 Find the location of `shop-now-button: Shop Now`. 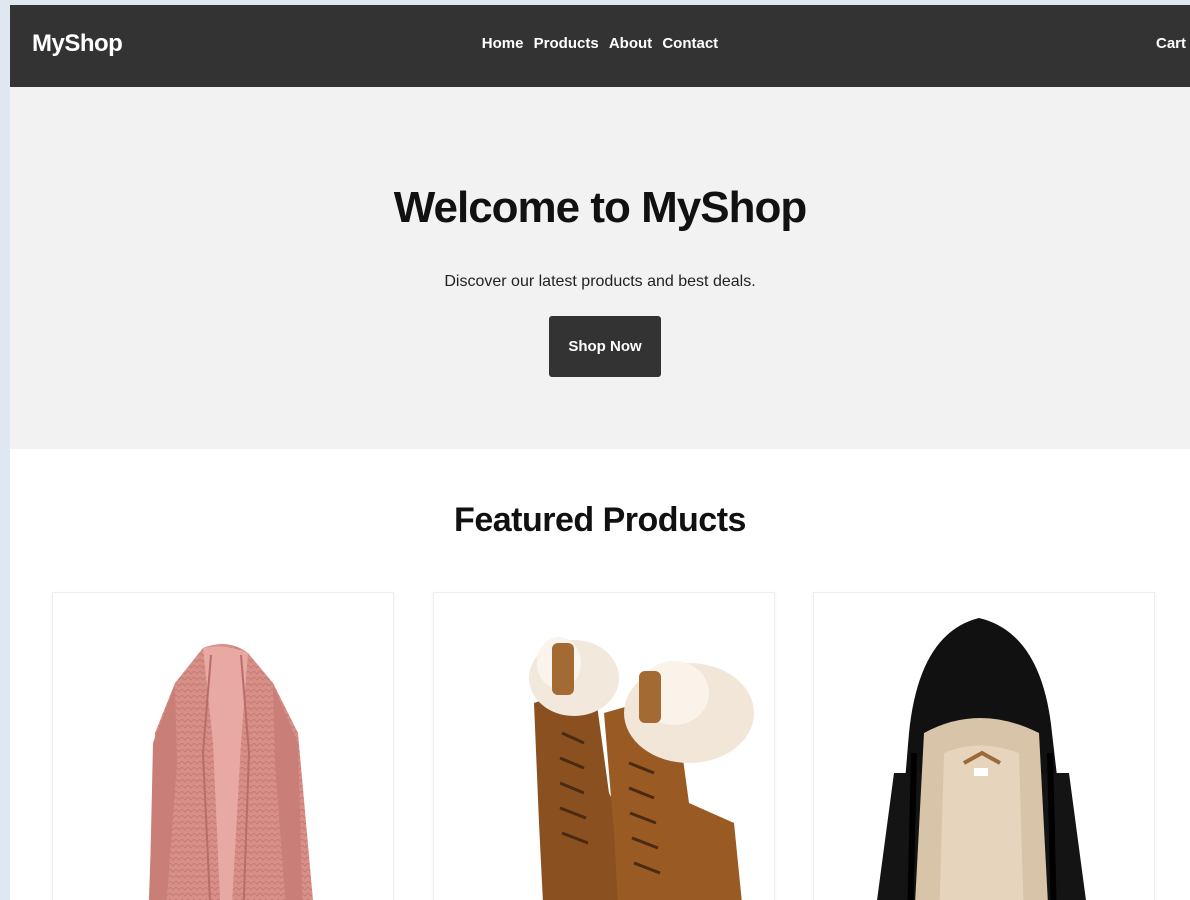

shop-now-button: Shop Now is located at coordinates (605, 346).